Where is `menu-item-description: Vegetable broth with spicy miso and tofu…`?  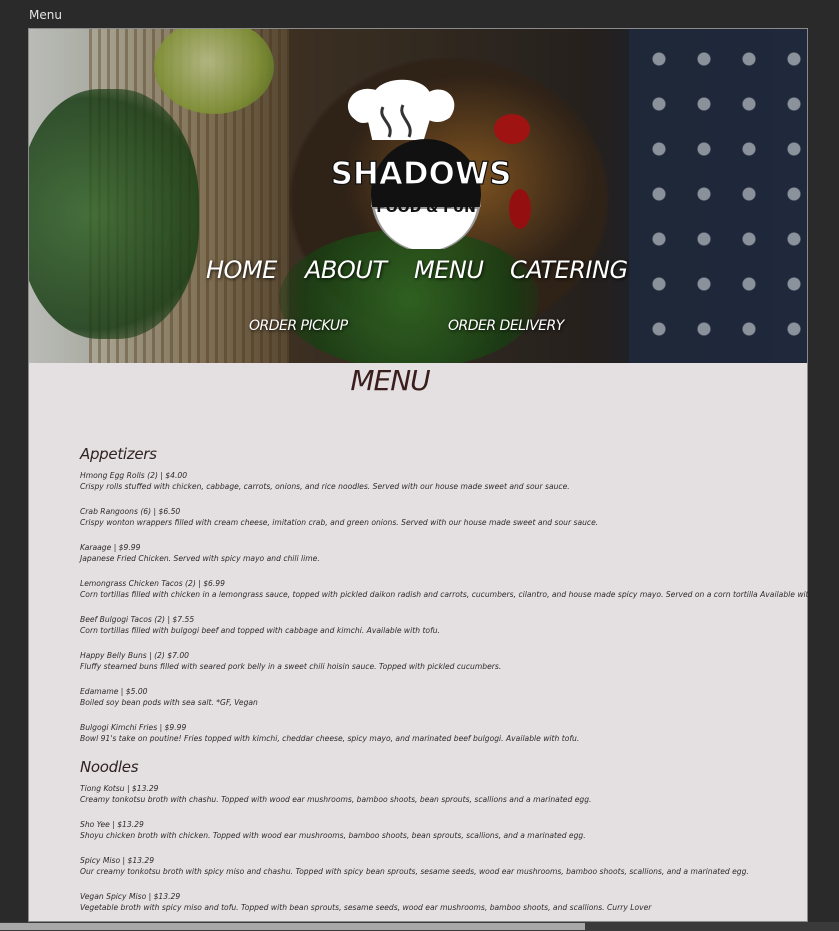
menu-item-description: Vegetable broth with spicy miso and tofu… is located at coordinates (366, 907).